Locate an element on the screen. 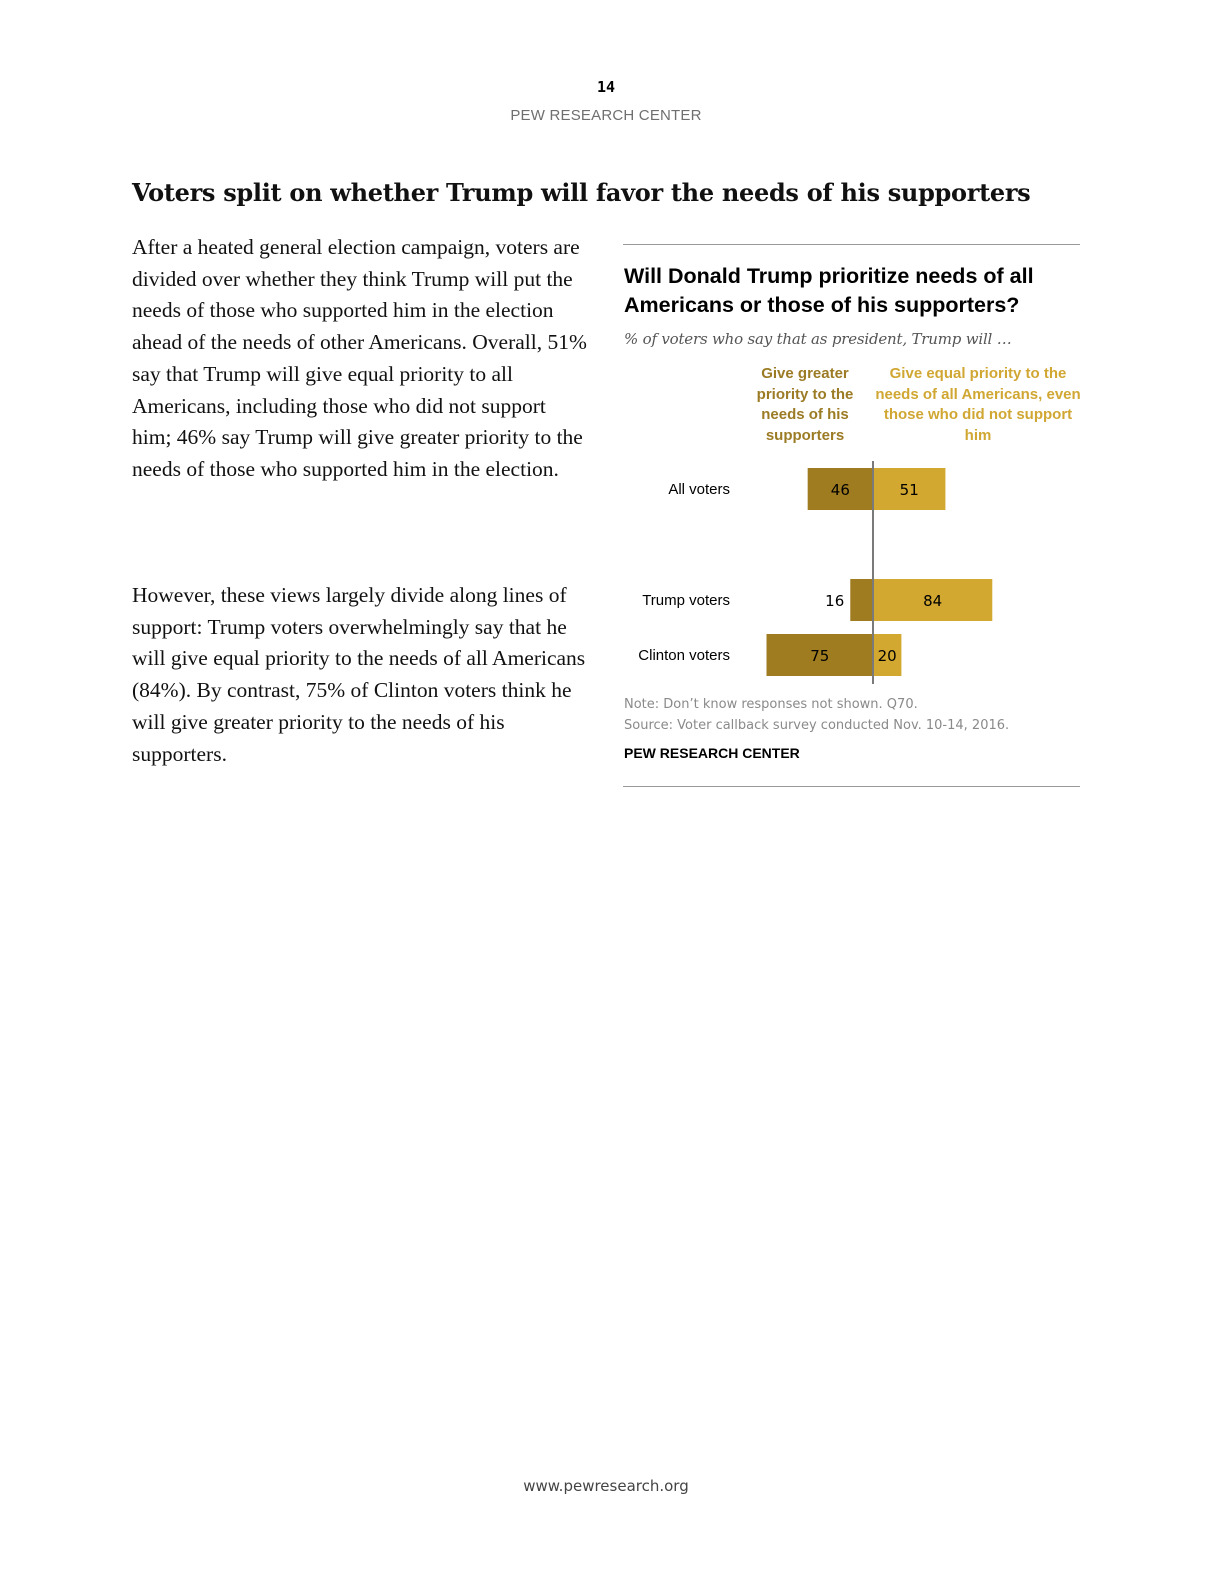 Image resolution: width=1224 pixels, height=1584 pixels. footer-url: www.pewresearch.org is located at coordinates (606, 1486).